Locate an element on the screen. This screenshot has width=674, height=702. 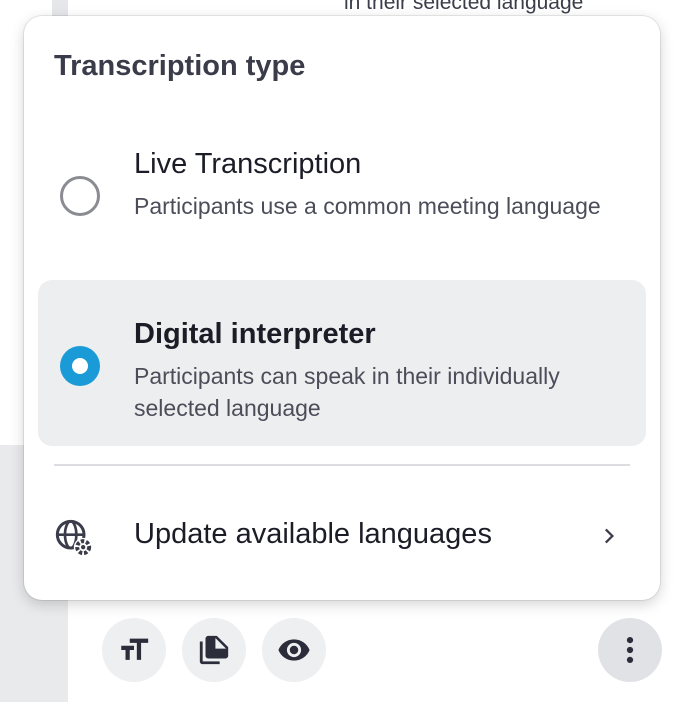
document-icon is located at coordinates (214, 650).